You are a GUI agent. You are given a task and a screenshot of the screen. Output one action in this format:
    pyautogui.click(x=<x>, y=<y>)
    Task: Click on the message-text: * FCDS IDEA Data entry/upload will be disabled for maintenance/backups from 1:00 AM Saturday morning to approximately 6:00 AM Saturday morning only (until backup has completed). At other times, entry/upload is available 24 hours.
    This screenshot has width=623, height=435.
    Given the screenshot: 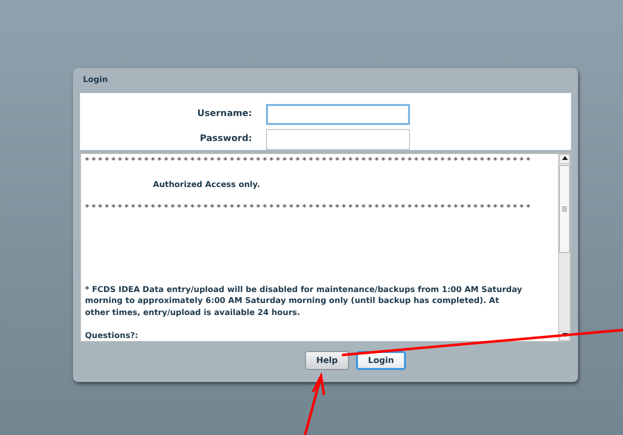 What is the action you would take?
    pyautogui.click(x=304, y=301)
    